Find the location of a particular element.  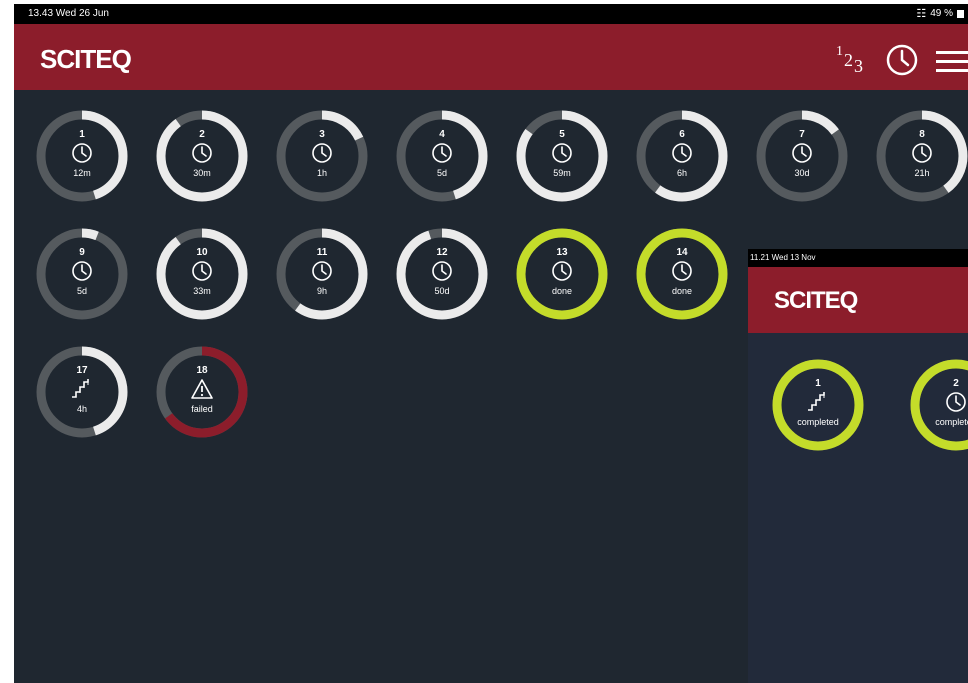

task-tile-13: 13 done is located at coordinates (562, 274).